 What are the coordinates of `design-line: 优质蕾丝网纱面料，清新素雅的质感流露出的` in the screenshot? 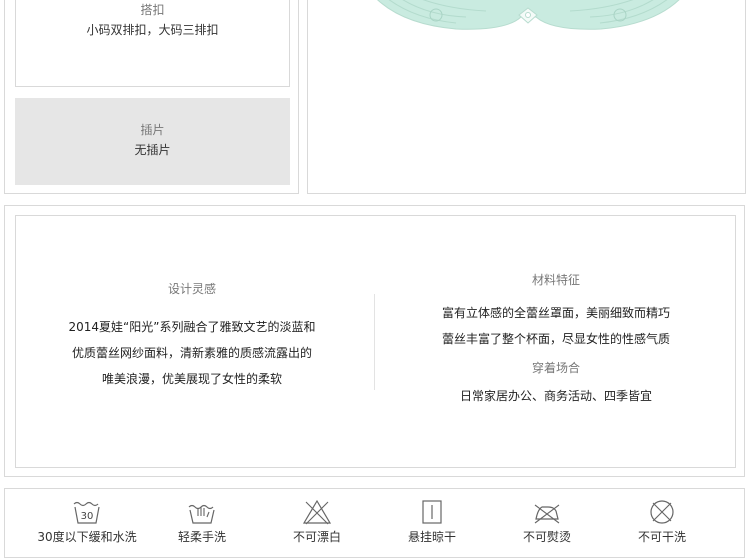 It's located at (191, 353).